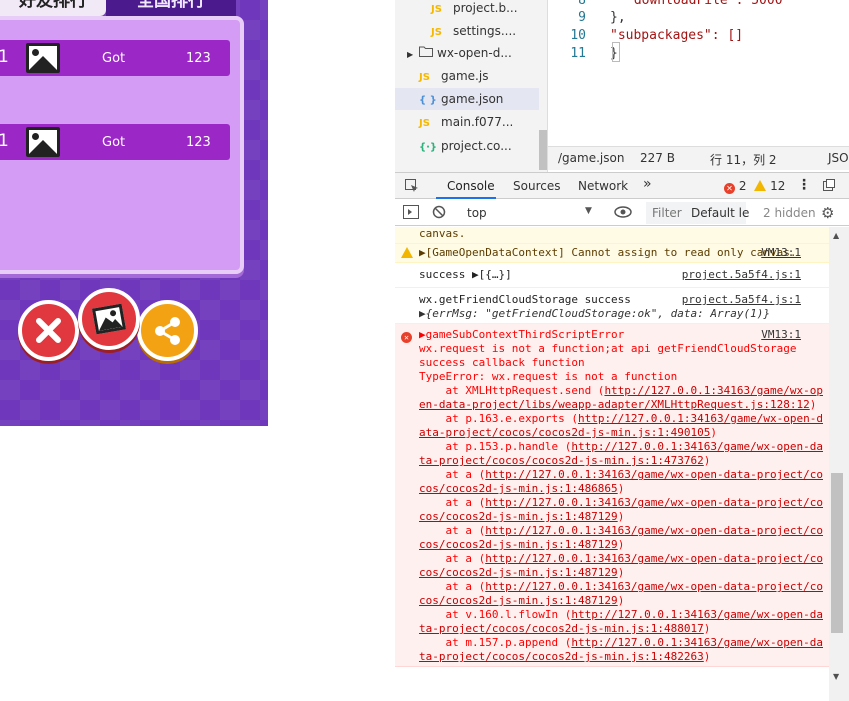 This screenshot has height=701, width=849. What do you see at coordinates (428, 53) in the screenshot?
I see `folder-icon` at bounding box center [428, 53].